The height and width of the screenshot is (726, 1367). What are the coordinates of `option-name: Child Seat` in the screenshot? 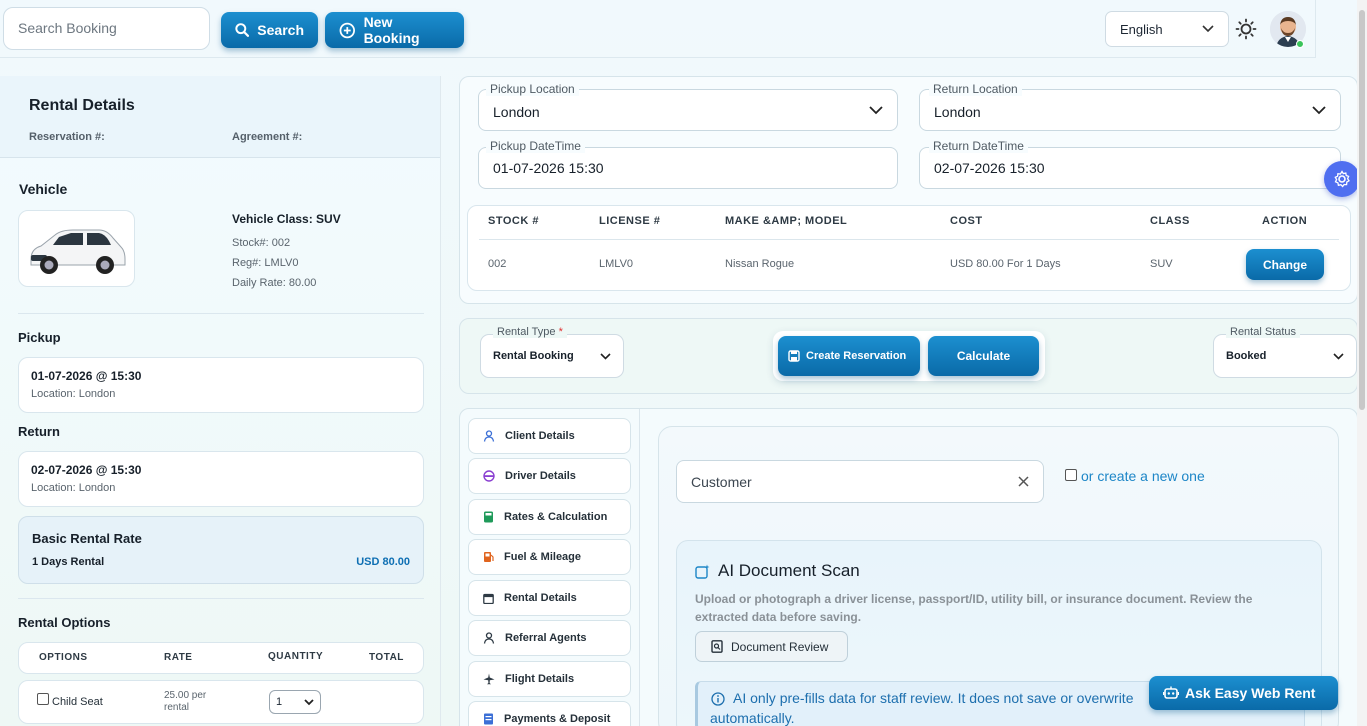 It's located at (77, 702).